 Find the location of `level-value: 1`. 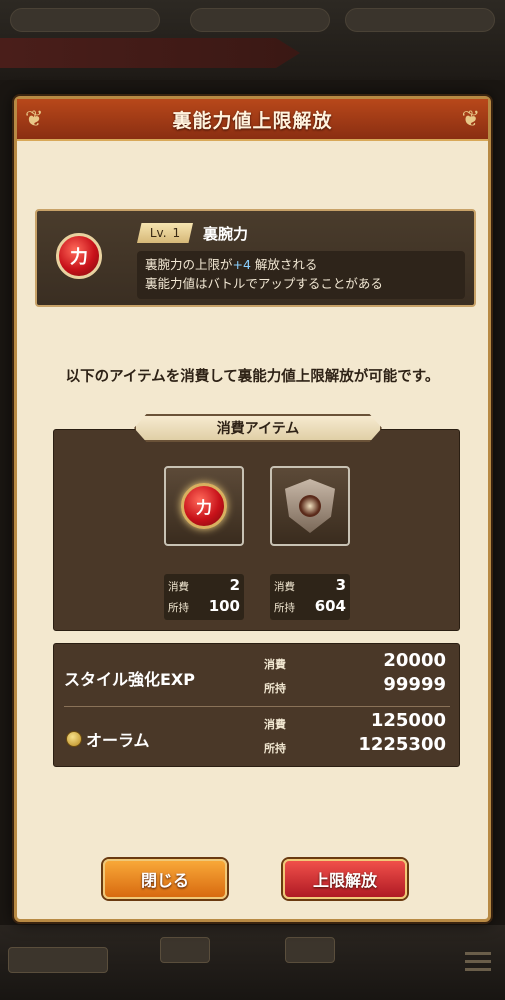

level-value: 1 is located at coordinates (176, 233).